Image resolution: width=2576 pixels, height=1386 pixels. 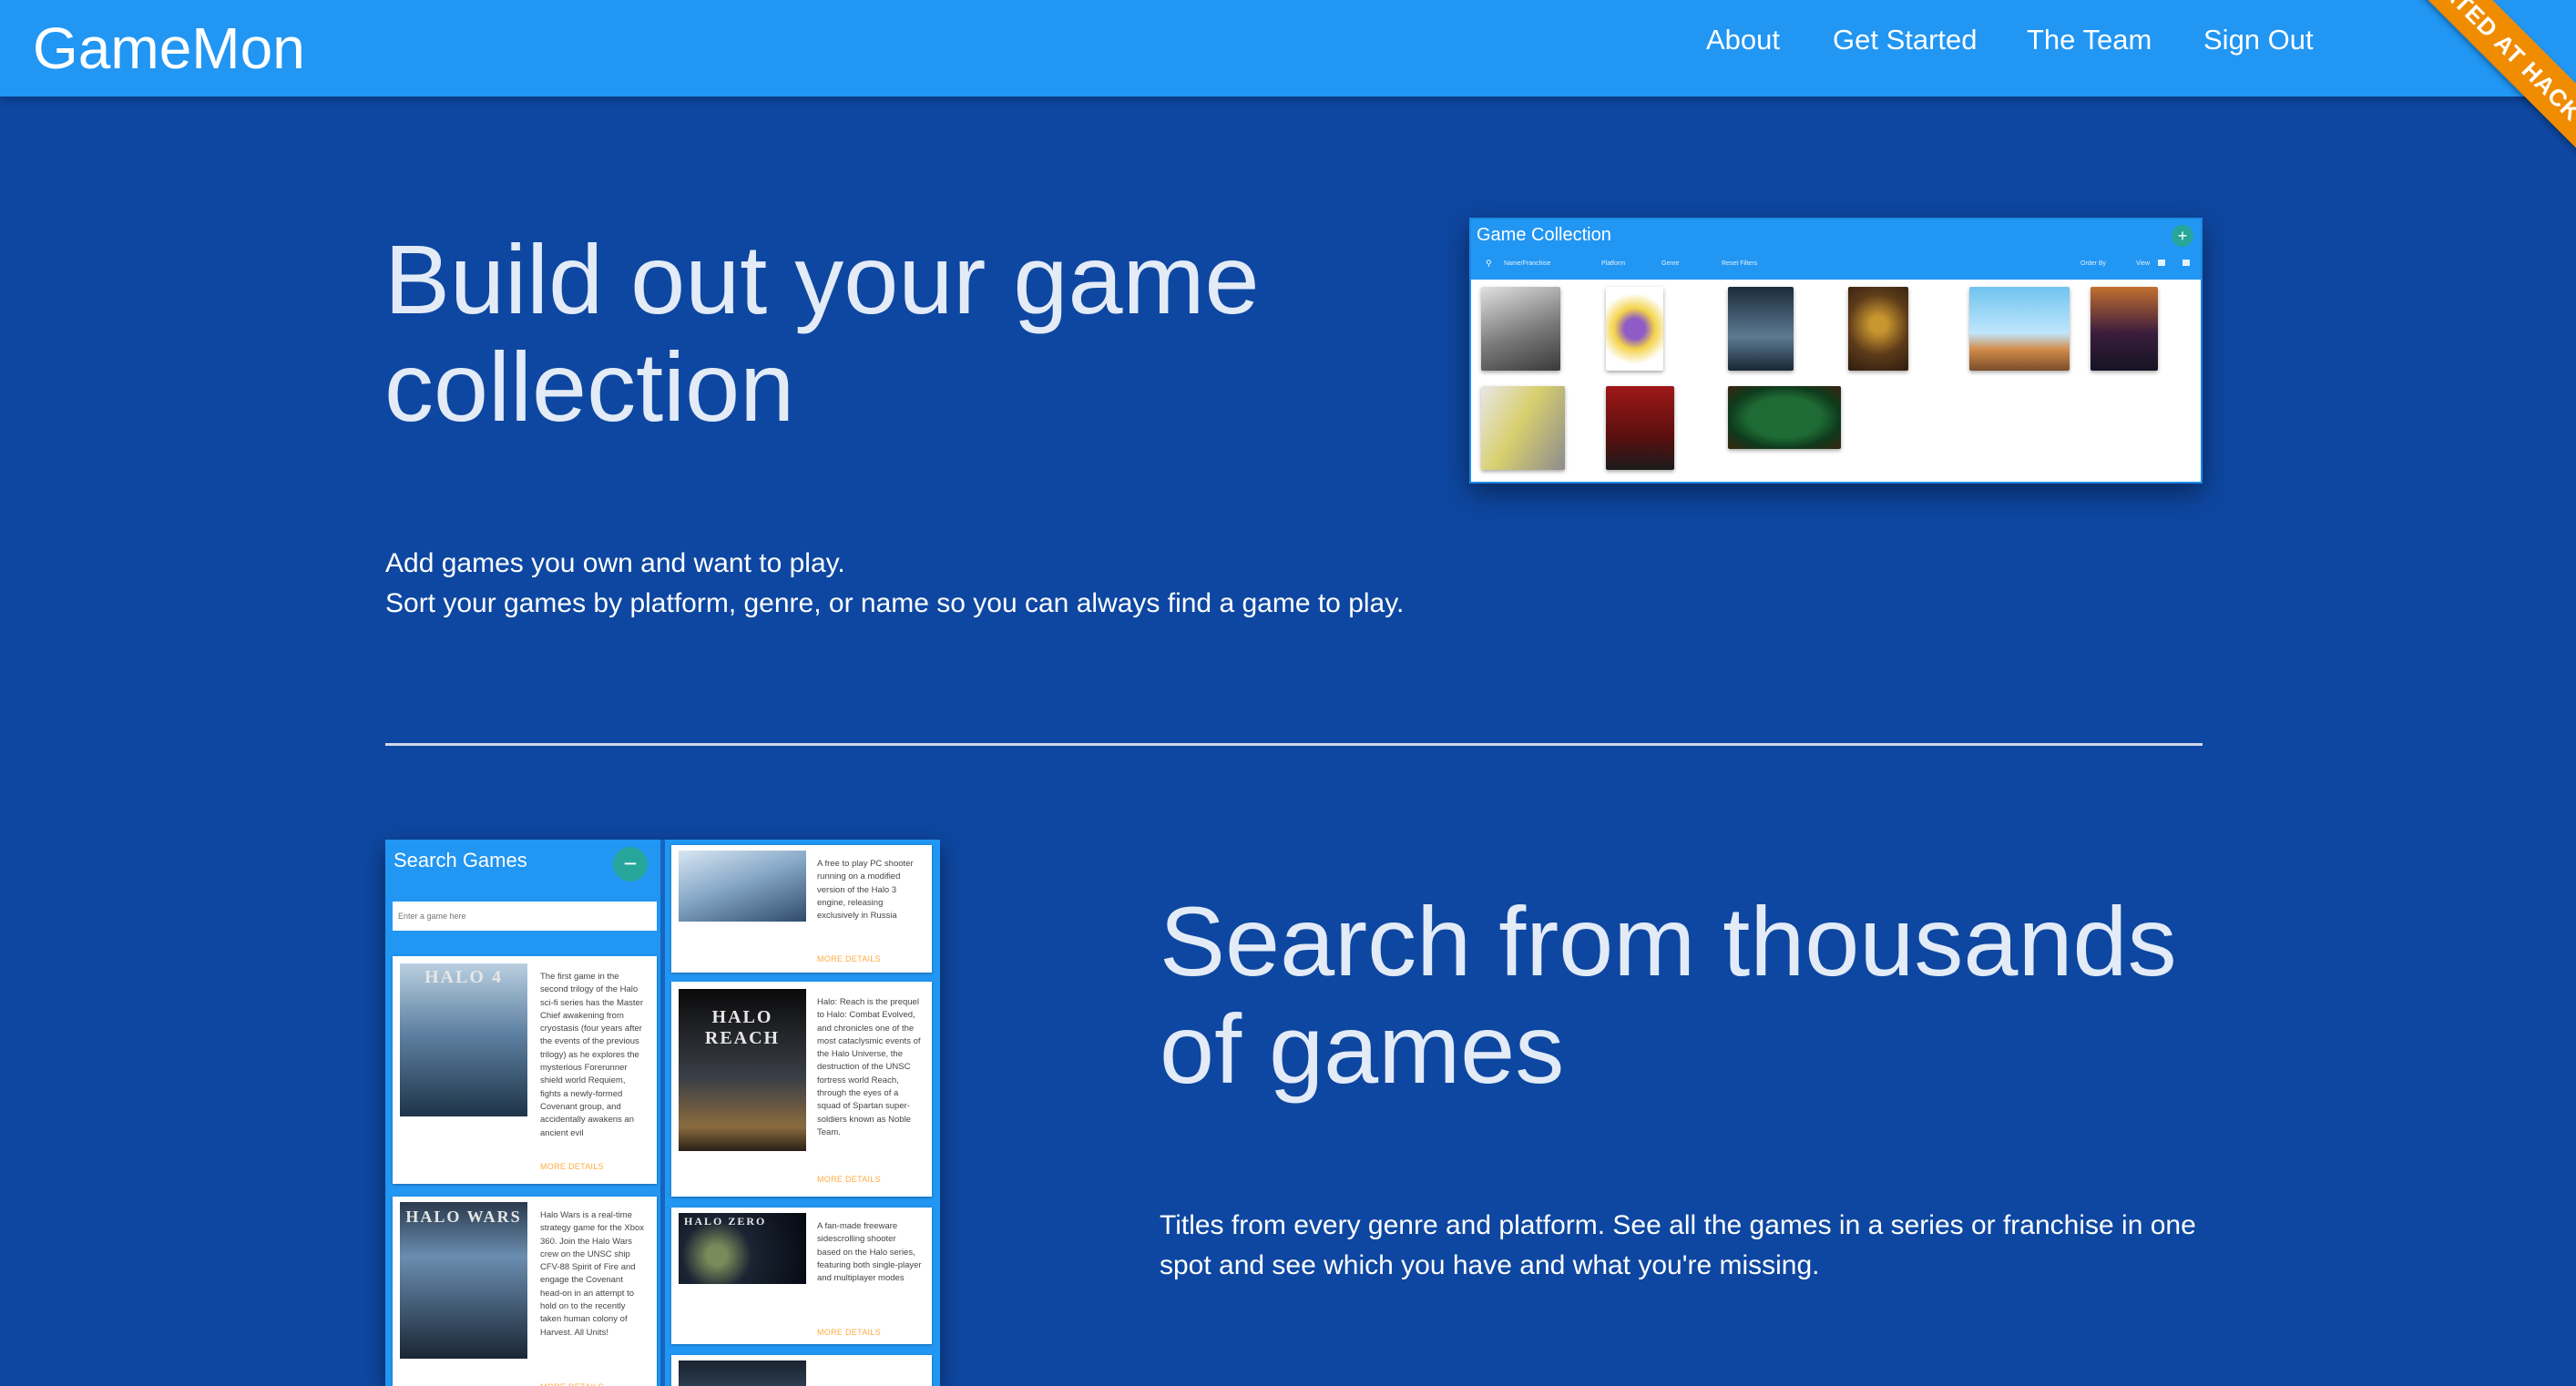 What do you see at coordinates (2481, 109) in the screenshot?
I see `ribbon-label: CREATED AT HACK REACTOR` at bounding box center [2481, 109].